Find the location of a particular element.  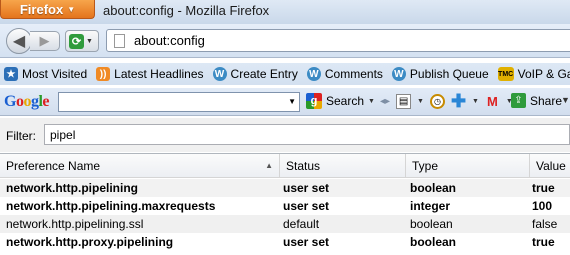

most-visited-icon: ★ is located at coordinates (11, 74).